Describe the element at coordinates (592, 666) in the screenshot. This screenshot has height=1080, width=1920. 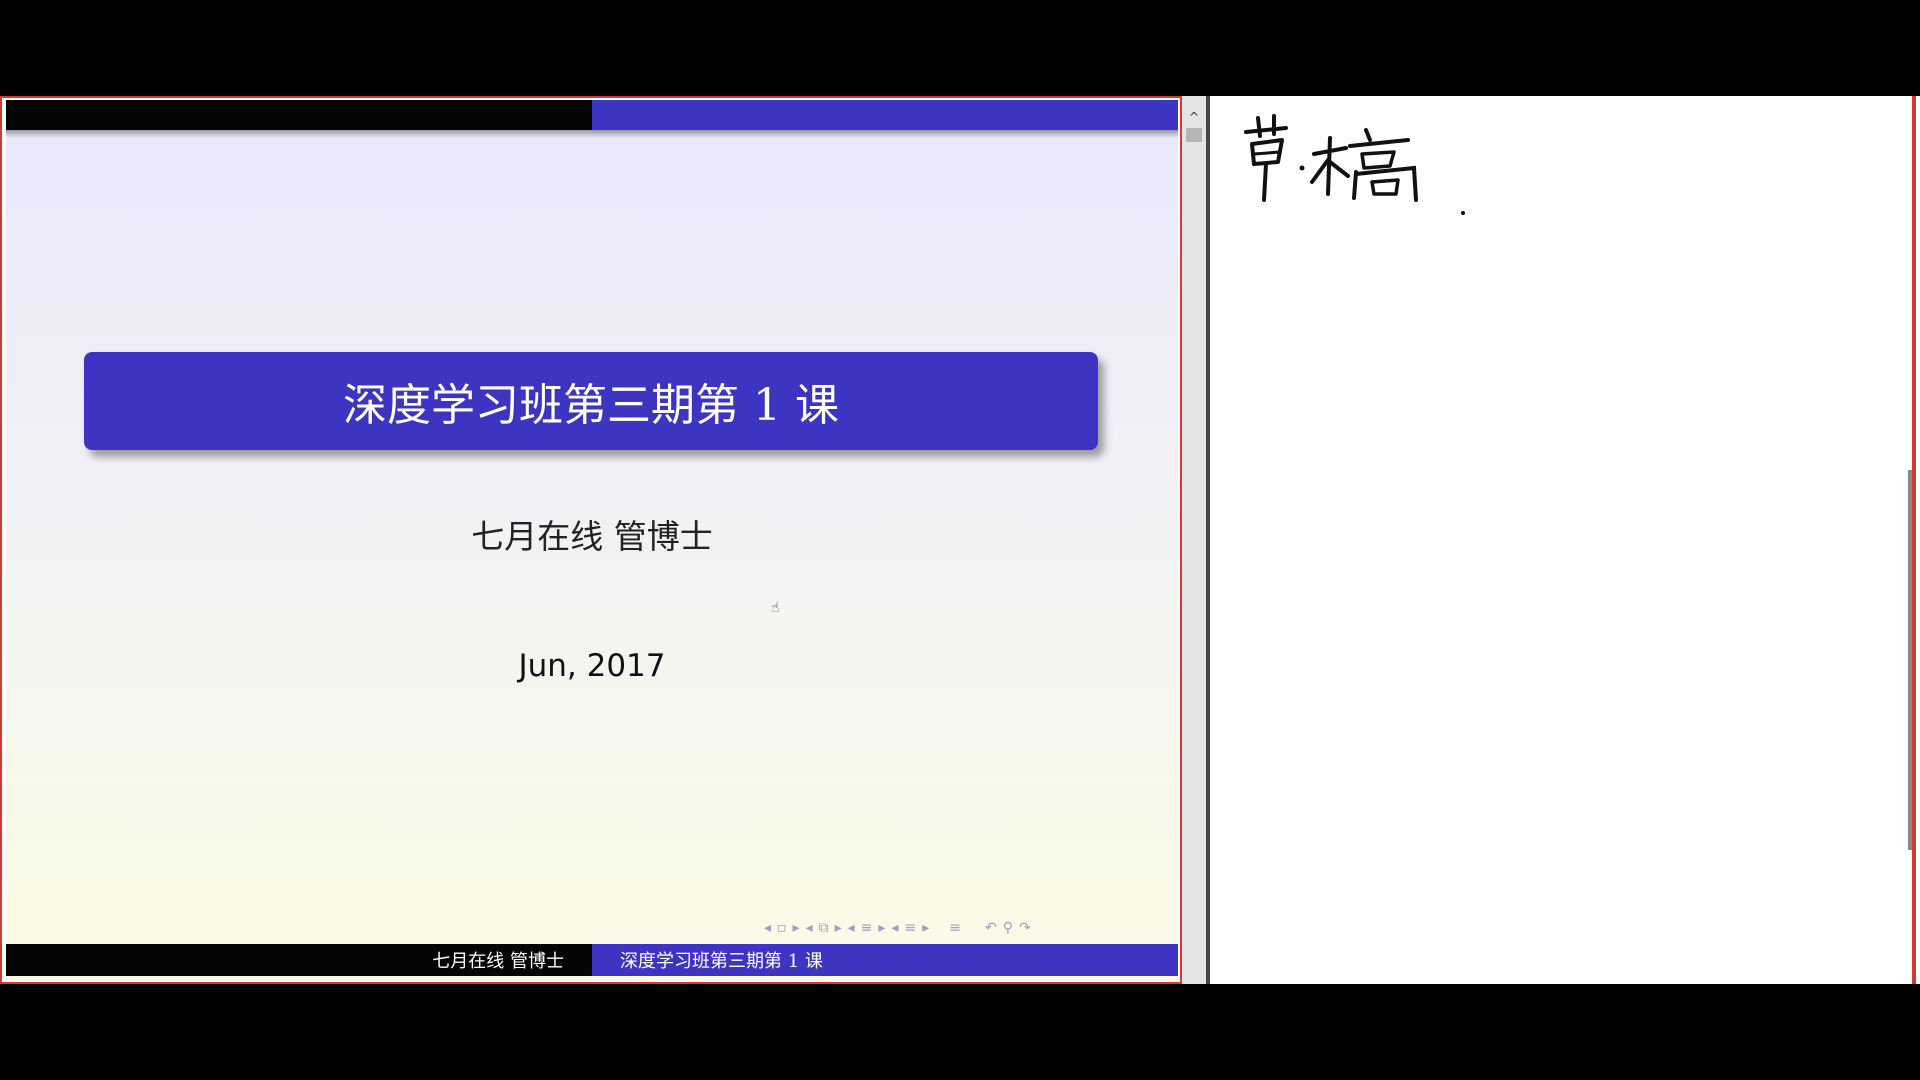
I see `slide-date: Jun, 2017` at that location.